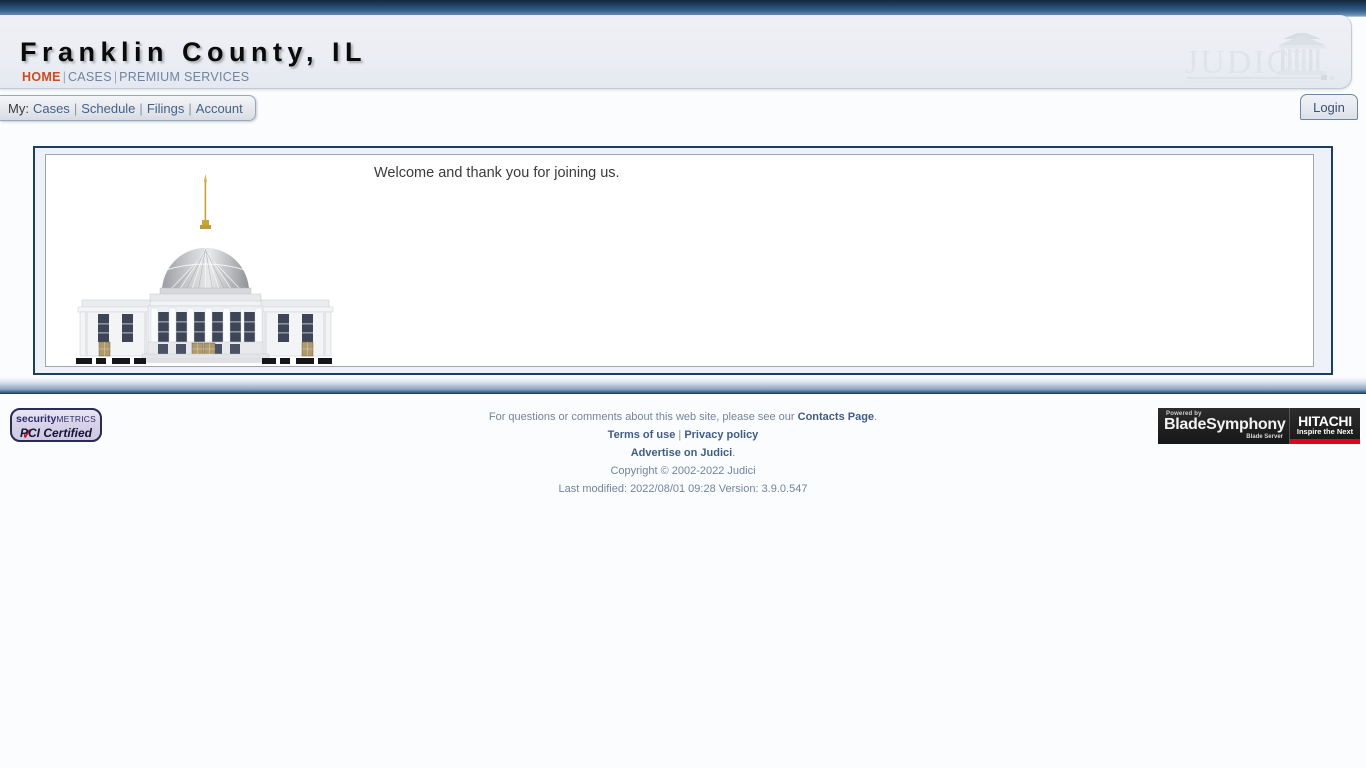 The width and height of the screenshot is (1366, 768). What do you see at coordinates (642, 435) in the screenshot?
I see `terms-of-use-link: Terms of use` at bounding box center [642, 435].